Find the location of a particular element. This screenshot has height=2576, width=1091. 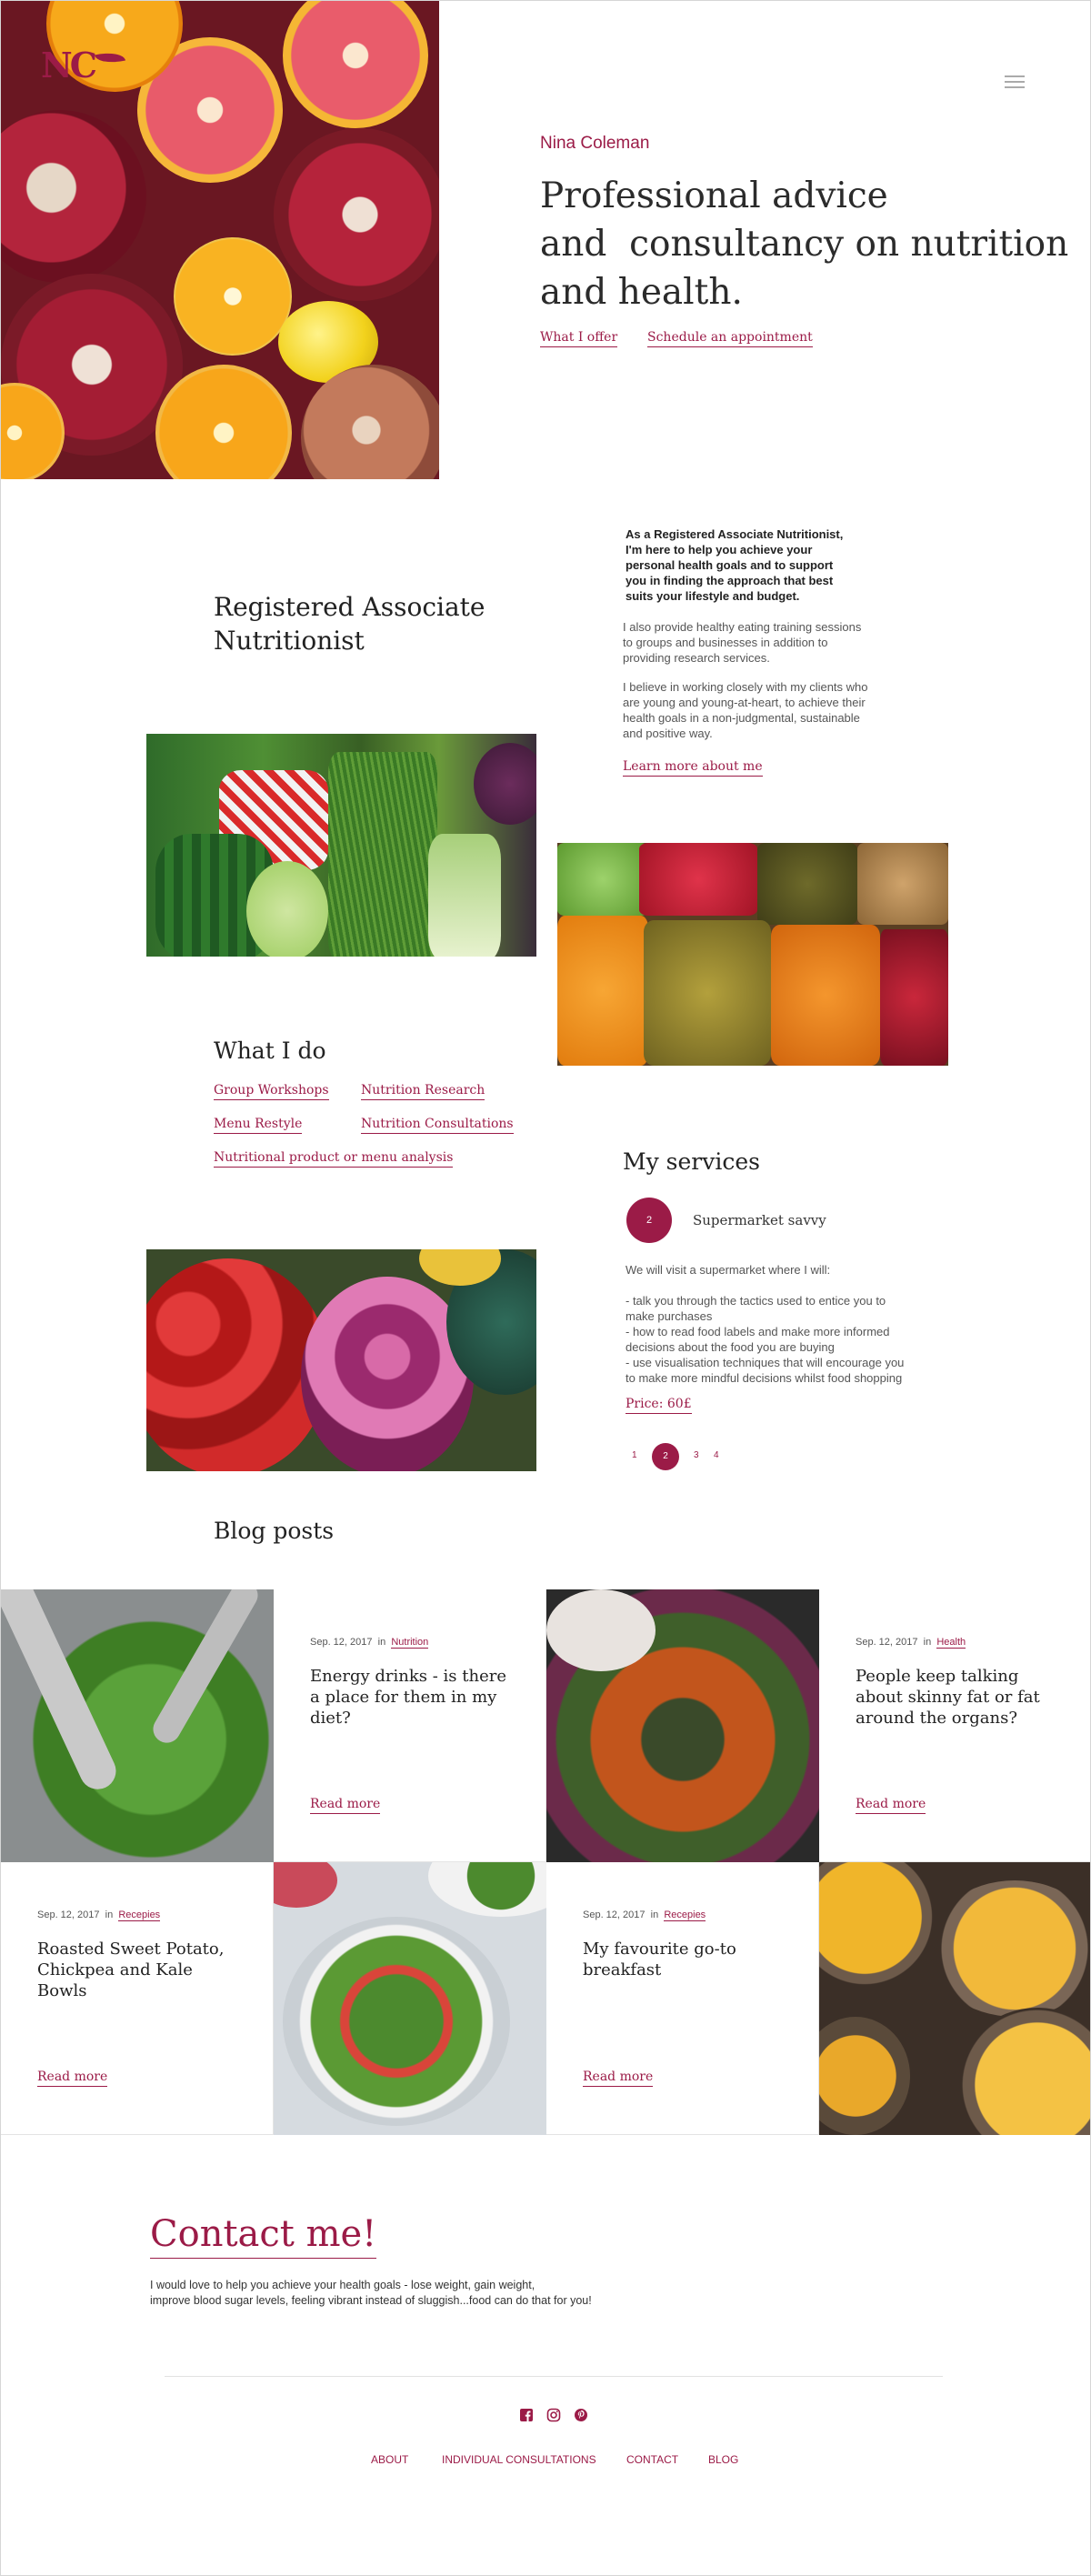

about-title: Registered Associate Nutritionist is located at coordinates (350, 623).